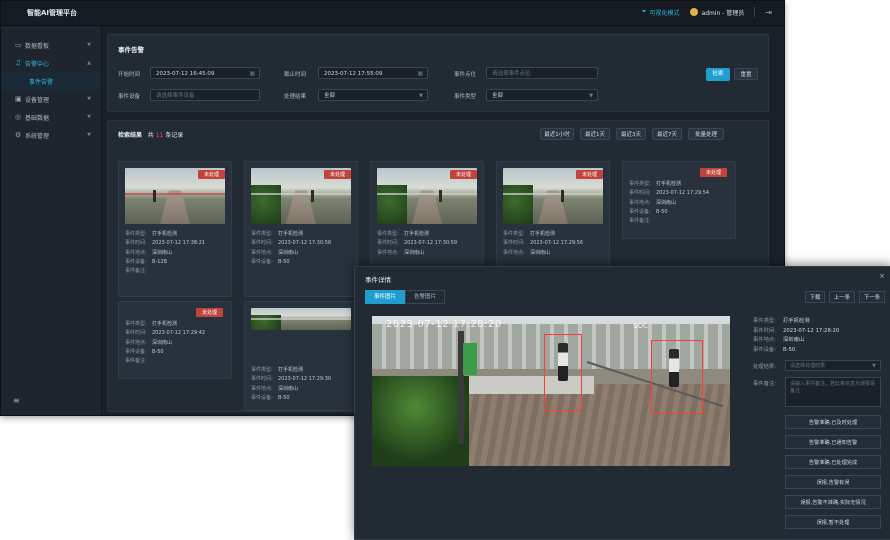  I want to click on point-placeholder: 请选择事件点位, so click(511, 74).